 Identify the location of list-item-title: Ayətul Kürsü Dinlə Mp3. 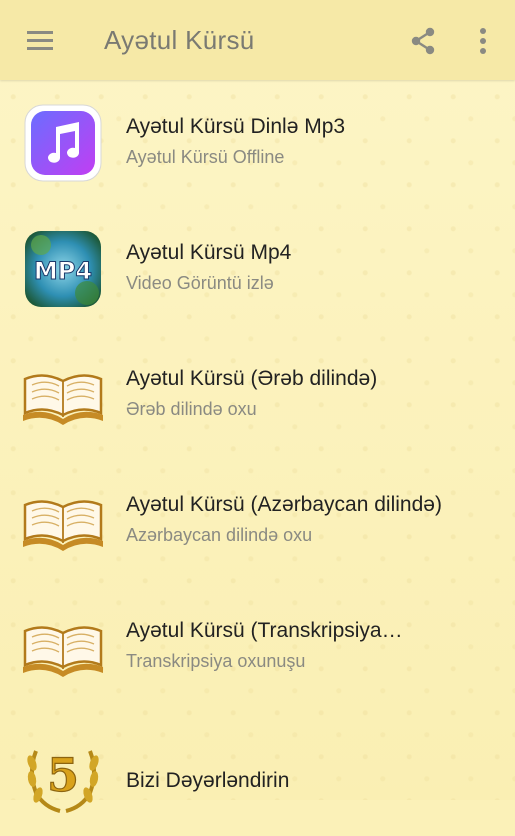
(236, 126).